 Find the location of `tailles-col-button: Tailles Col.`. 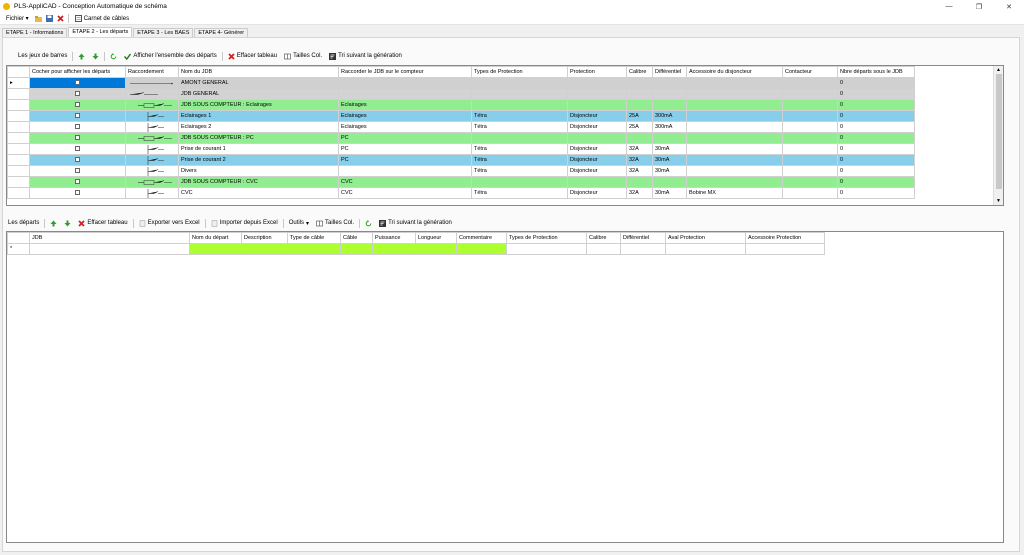

tailles-col-button: Tailles Col. is located at coordinates (303, 56).